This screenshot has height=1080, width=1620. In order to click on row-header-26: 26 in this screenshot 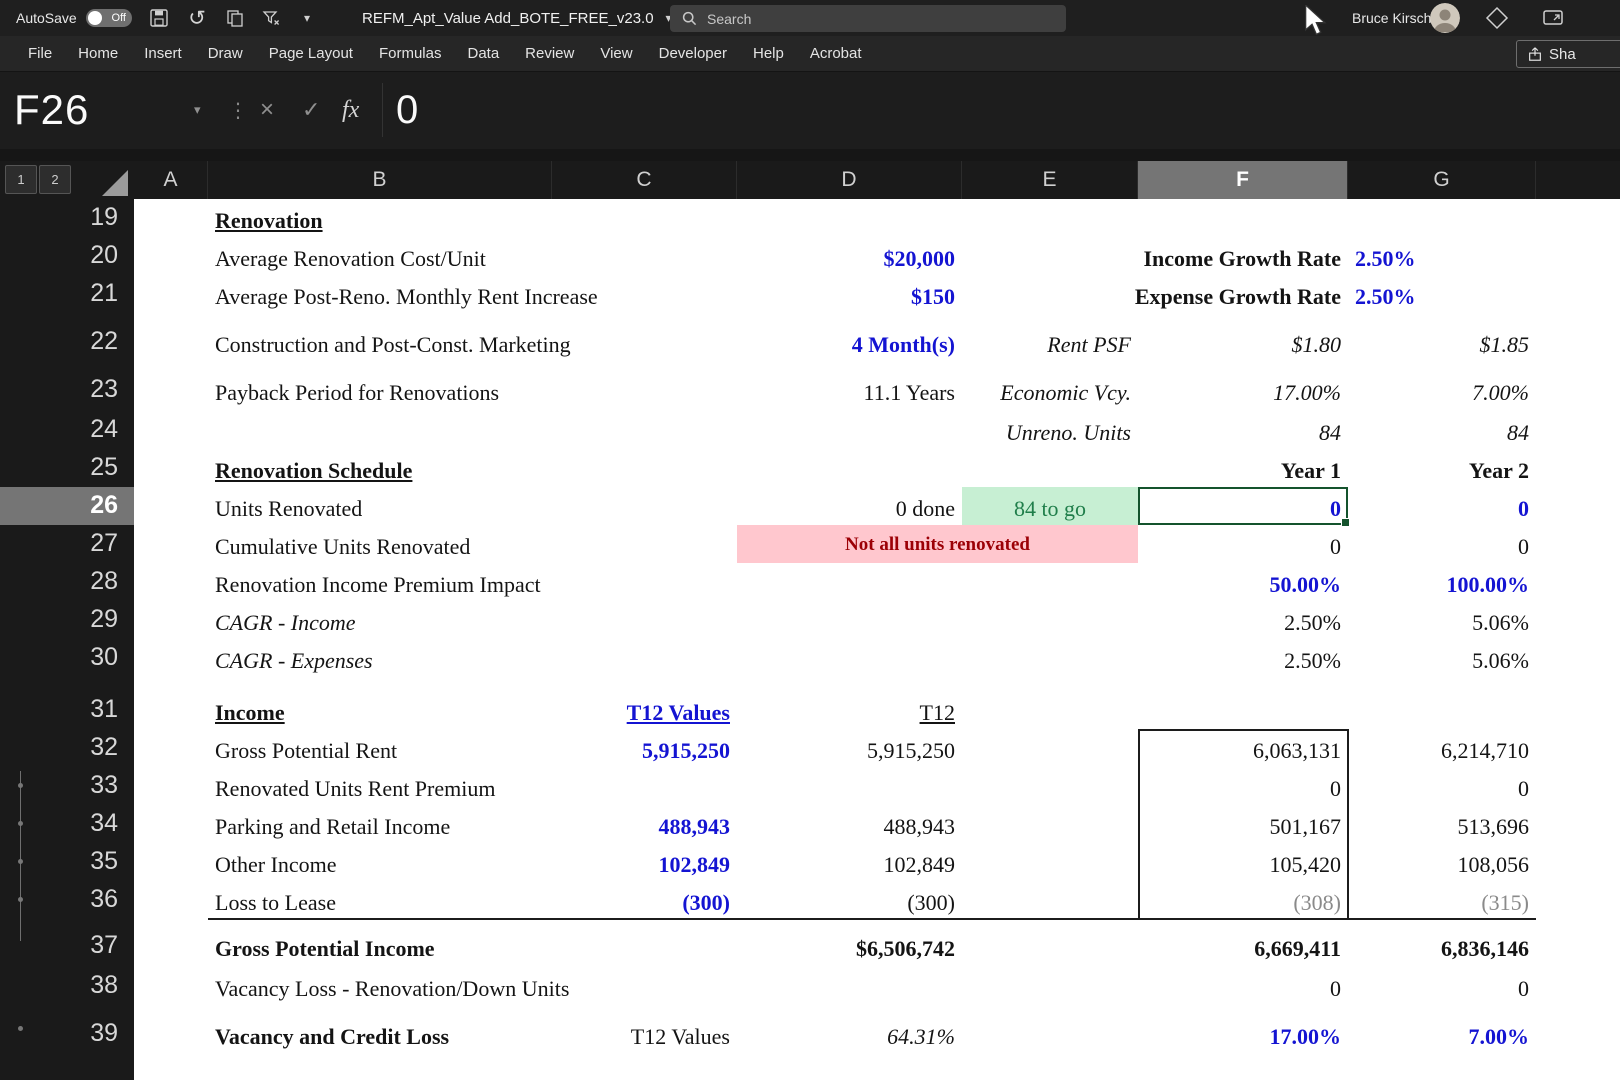, I will do `click(67, 506)`.